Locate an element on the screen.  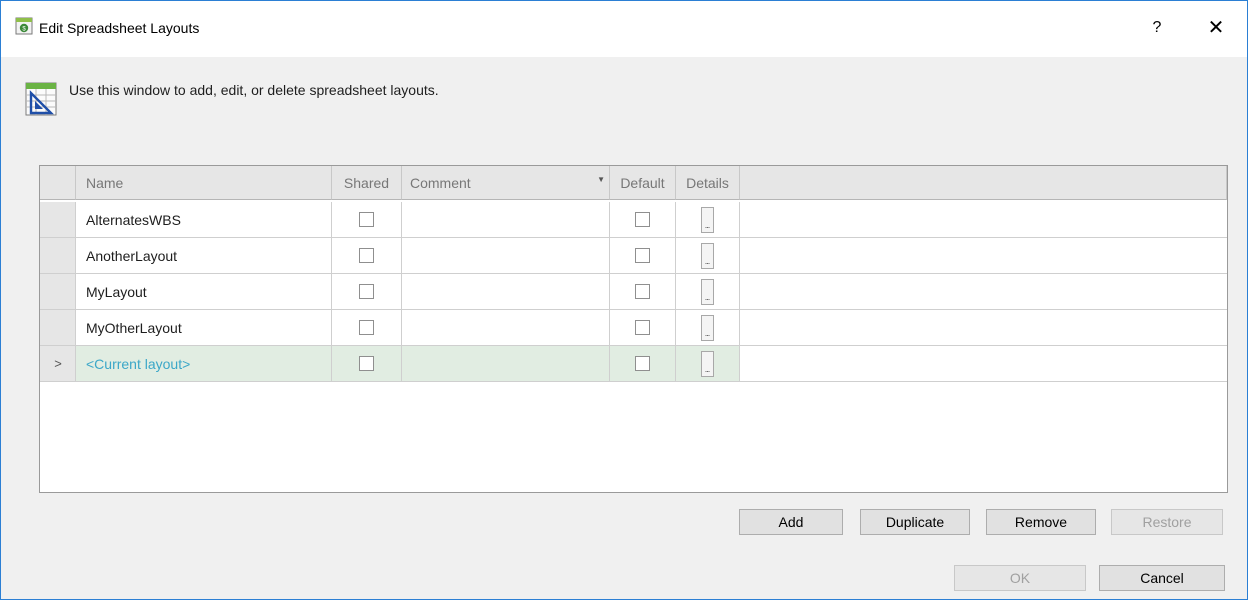
column-header-name: Name is located at coordinates (204, 183).